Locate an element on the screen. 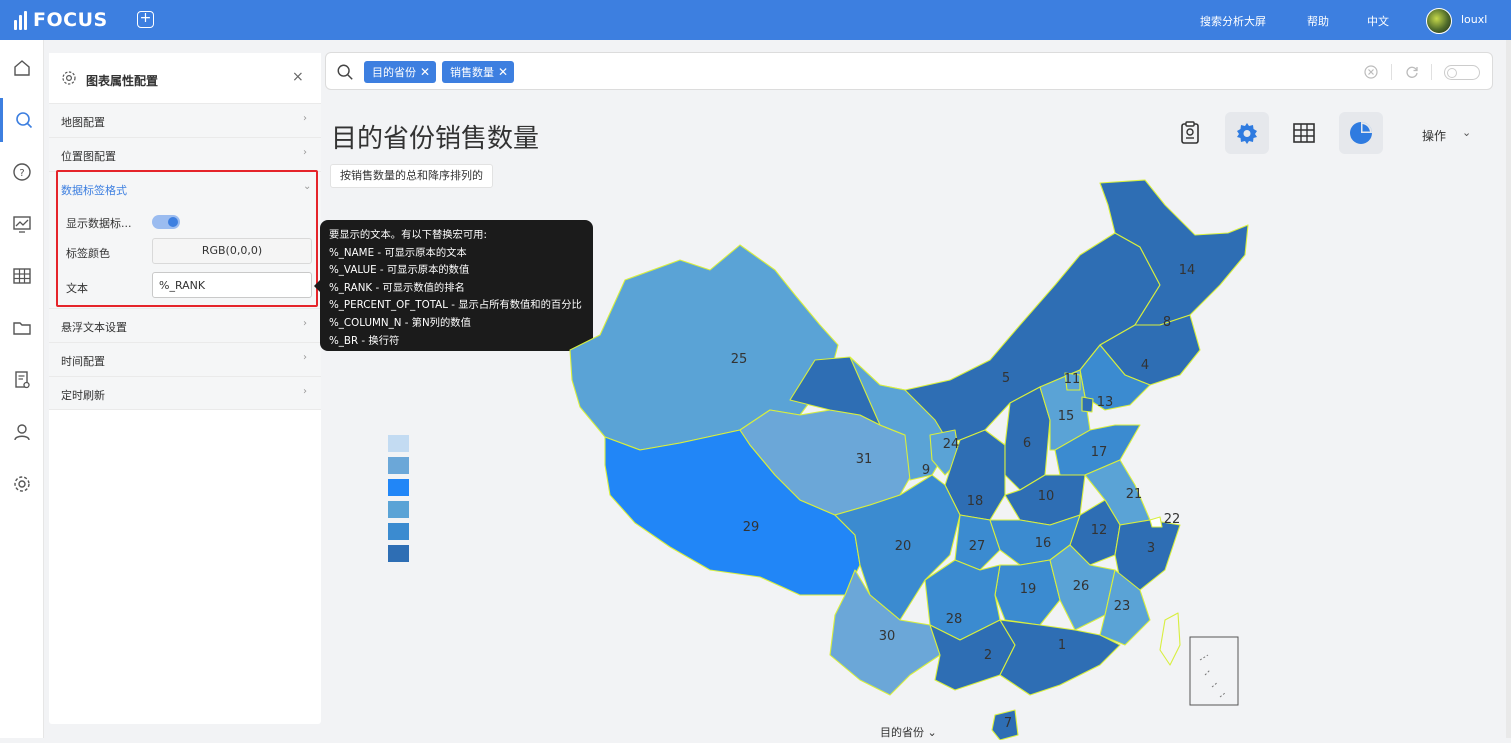 The height and width of the screenshot is (743, 1511). region-rank-label: 11 is located at coordinates (1072, 379).